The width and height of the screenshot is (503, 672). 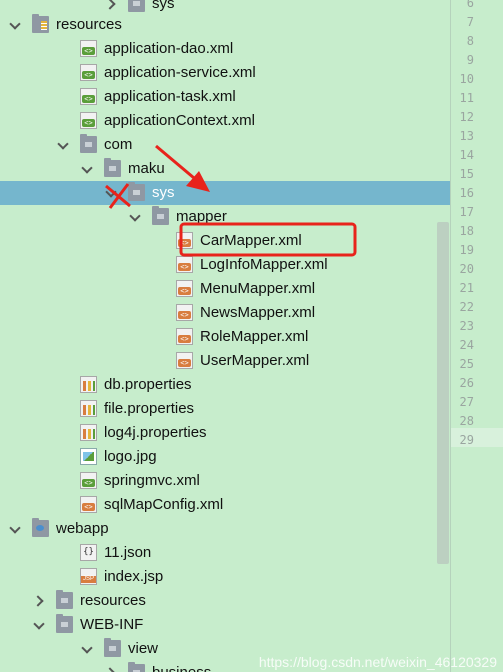 What do you see at coordinates (118, 196) in the screenshot?
I see `annotation-cross` at bounding box center [118, 196].